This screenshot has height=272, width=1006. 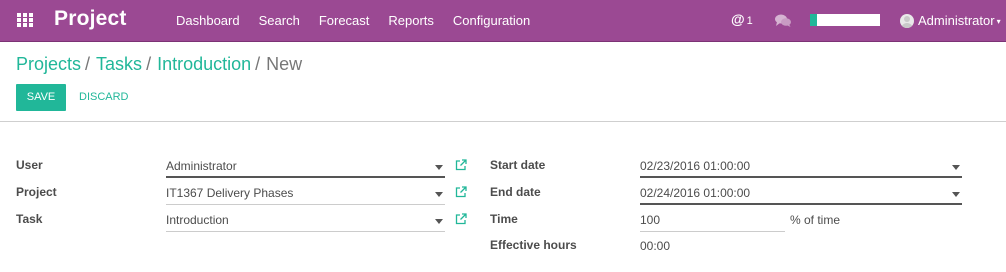 What do you see at coordinates (90, 18) in the screenshot?
I see `app-title: Project` at bounding box center [90, 18].